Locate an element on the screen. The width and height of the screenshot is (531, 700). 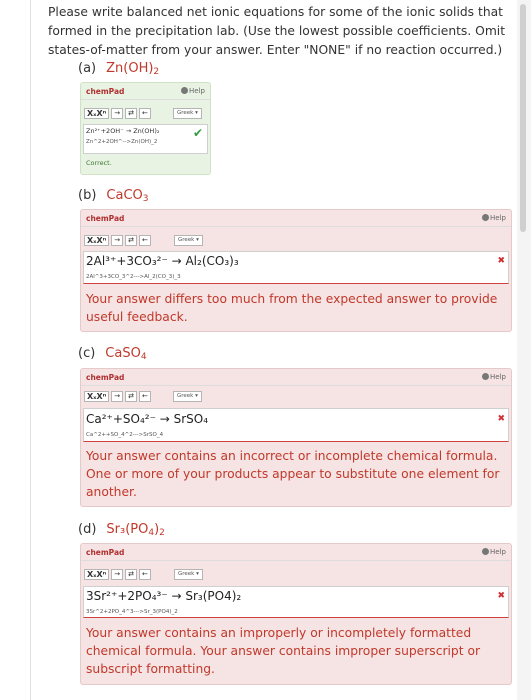
answer-raw-text: Zn^2+2OH^-->Zn(OH)_2 is located at coordinates (122, 142).